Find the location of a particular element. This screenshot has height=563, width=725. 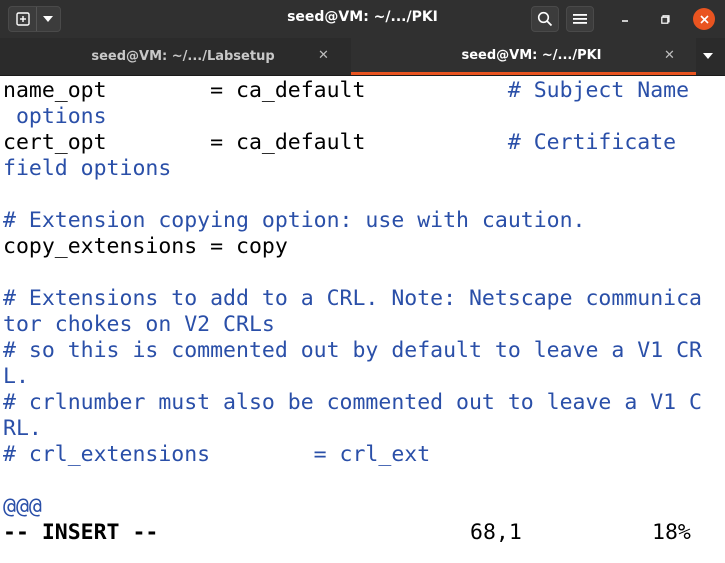

search-button is located at coordinates (545, 19).